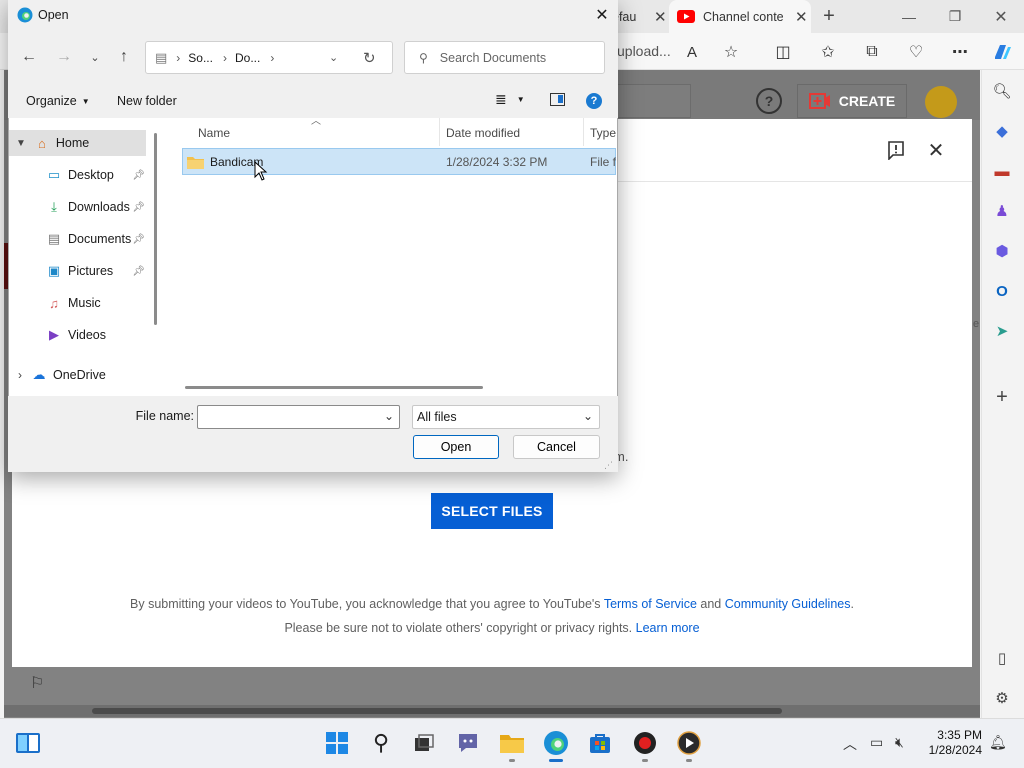  What do you see at coordinates (58, 101) in the screenshot?
I see `organize-button: Organize ▼` at bounding box center [58, 101].